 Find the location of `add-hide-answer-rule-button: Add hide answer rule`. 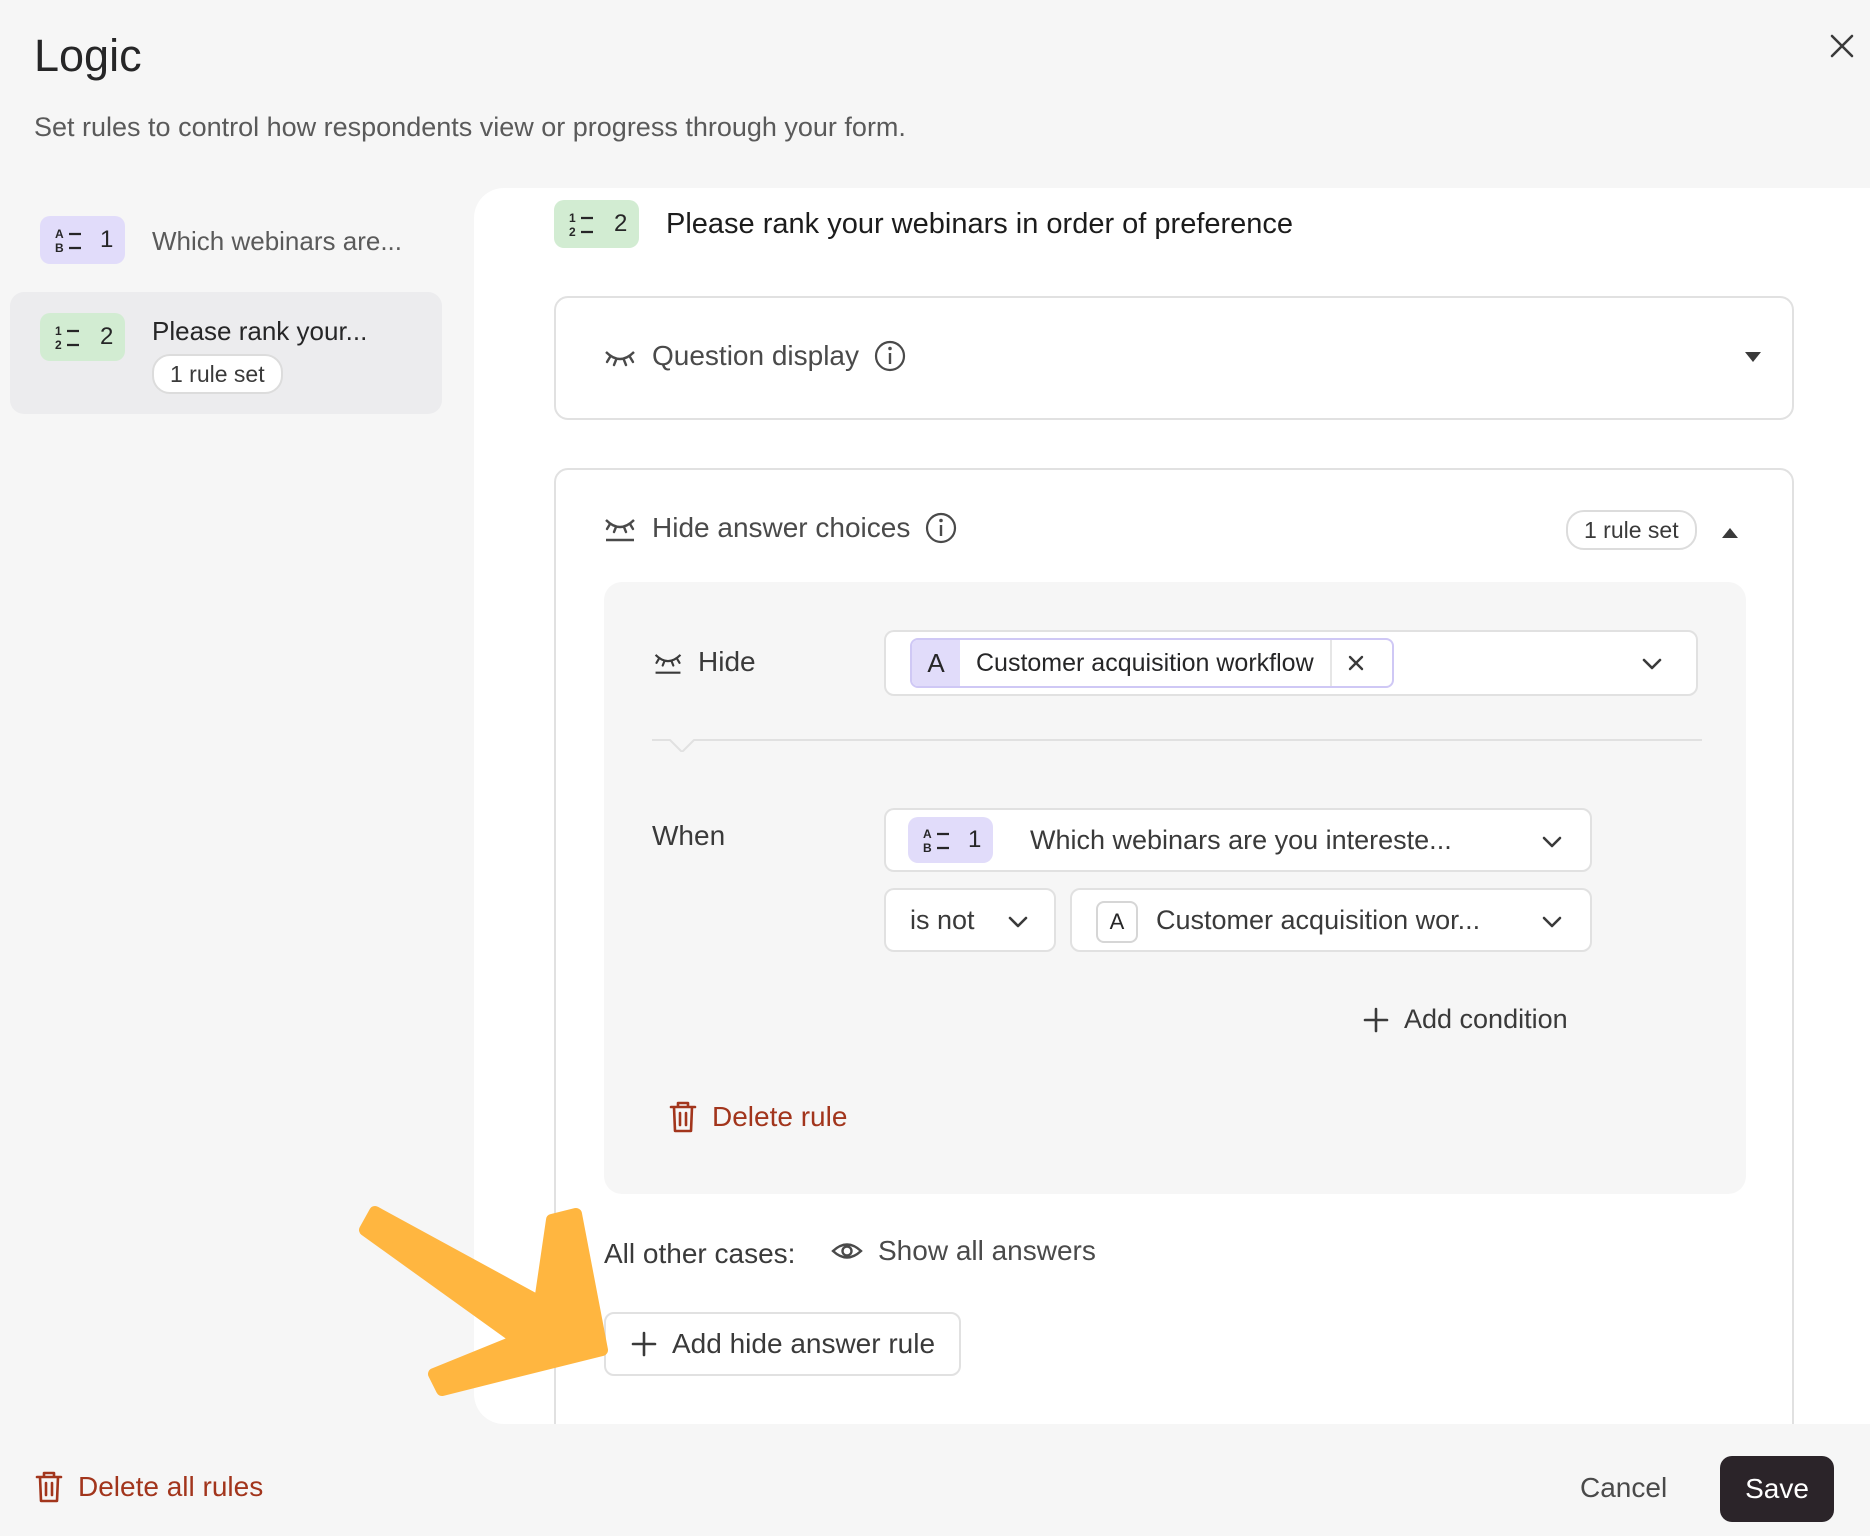

add-hide-answer-rule-button: Add hide answer rule is located at coordinates (783, 1344).